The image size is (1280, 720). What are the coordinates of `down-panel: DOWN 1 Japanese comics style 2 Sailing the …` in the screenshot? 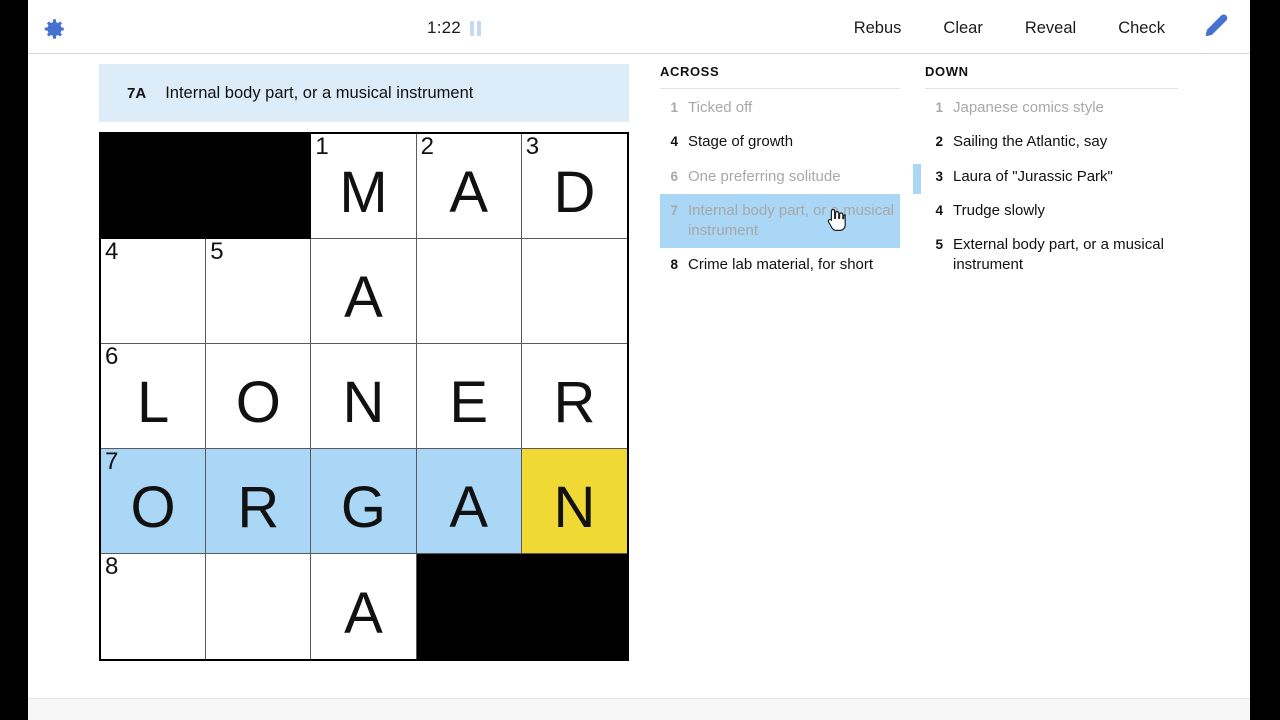 It's located at (1045, 173).